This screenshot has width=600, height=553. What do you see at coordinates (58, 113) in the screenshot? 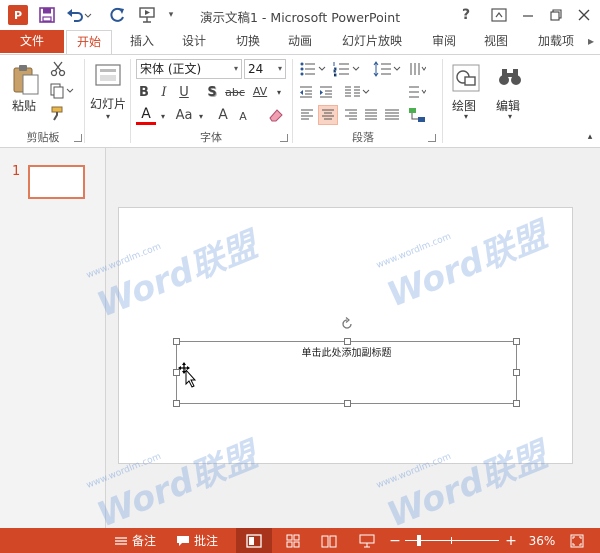
I see `format-painter-button` at bounding box center [58, 113].